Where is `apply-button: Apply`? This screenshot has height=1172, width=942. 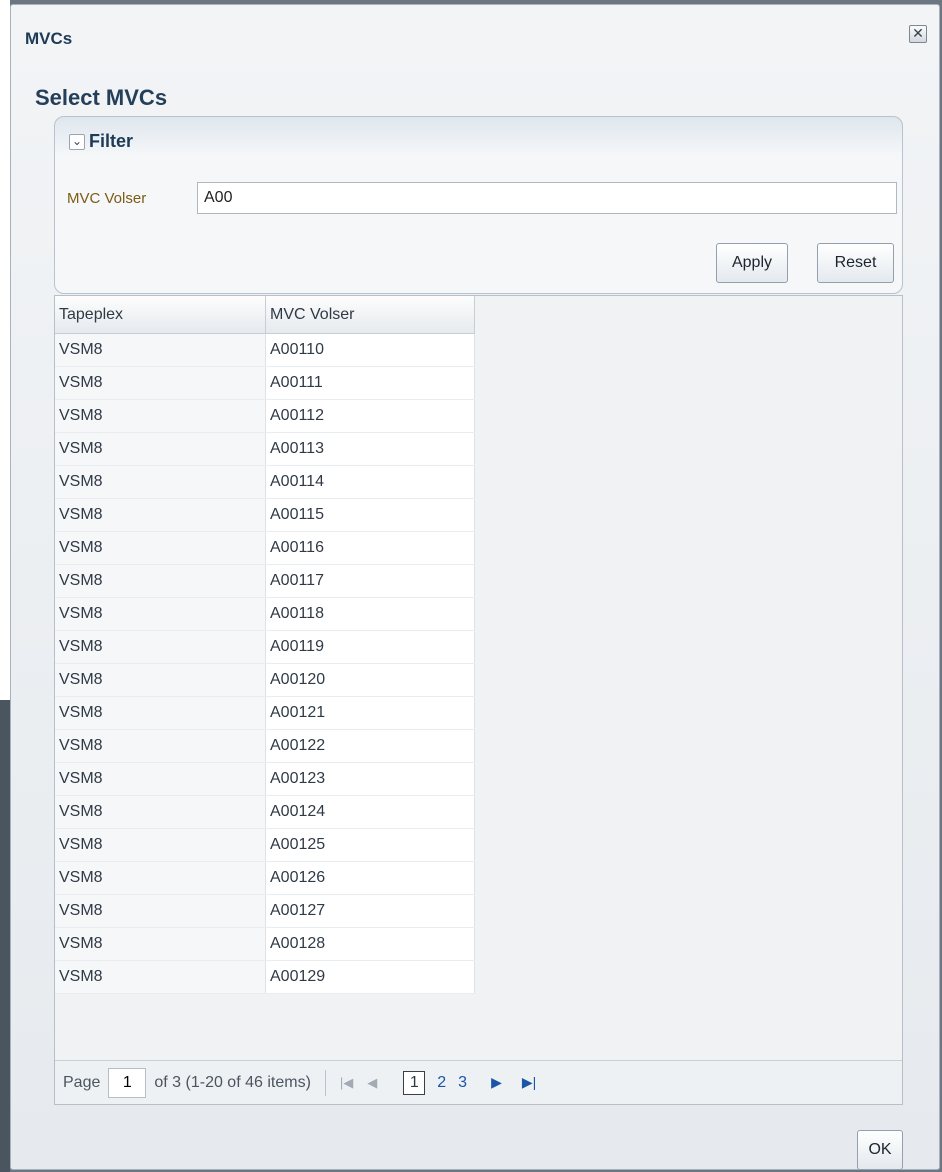
apply-button: Apply is located at coordinates (752, 263).